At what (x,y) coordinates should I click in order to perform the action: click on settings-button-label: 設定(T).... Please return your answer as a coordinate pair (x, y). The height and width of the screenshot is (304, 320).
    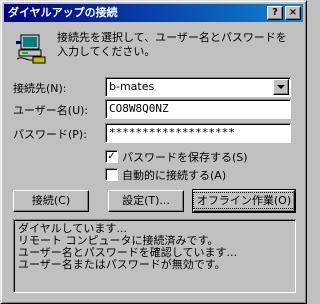
    Looking at the image, I should click on (146, 200).